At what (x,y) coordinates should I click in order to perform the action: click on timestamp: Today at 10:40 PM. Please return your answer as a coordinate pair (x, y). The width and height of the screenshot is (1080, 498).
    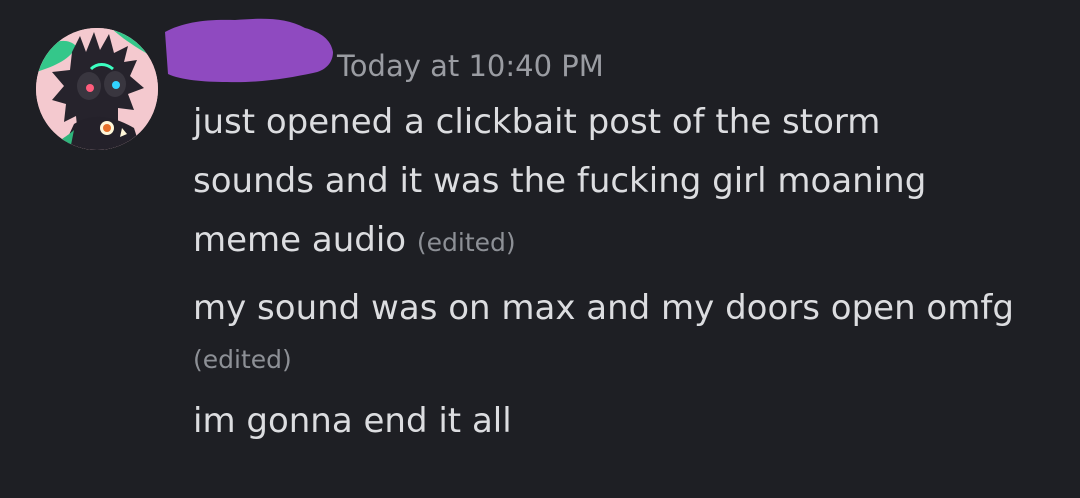
    Looking at the image, I should click on (470, 66).